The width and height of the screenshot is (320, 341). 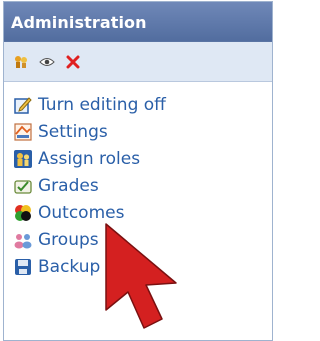 I want to click on menu-item-turn-editing-off: Turn editing off, so click(x=142, y=104).